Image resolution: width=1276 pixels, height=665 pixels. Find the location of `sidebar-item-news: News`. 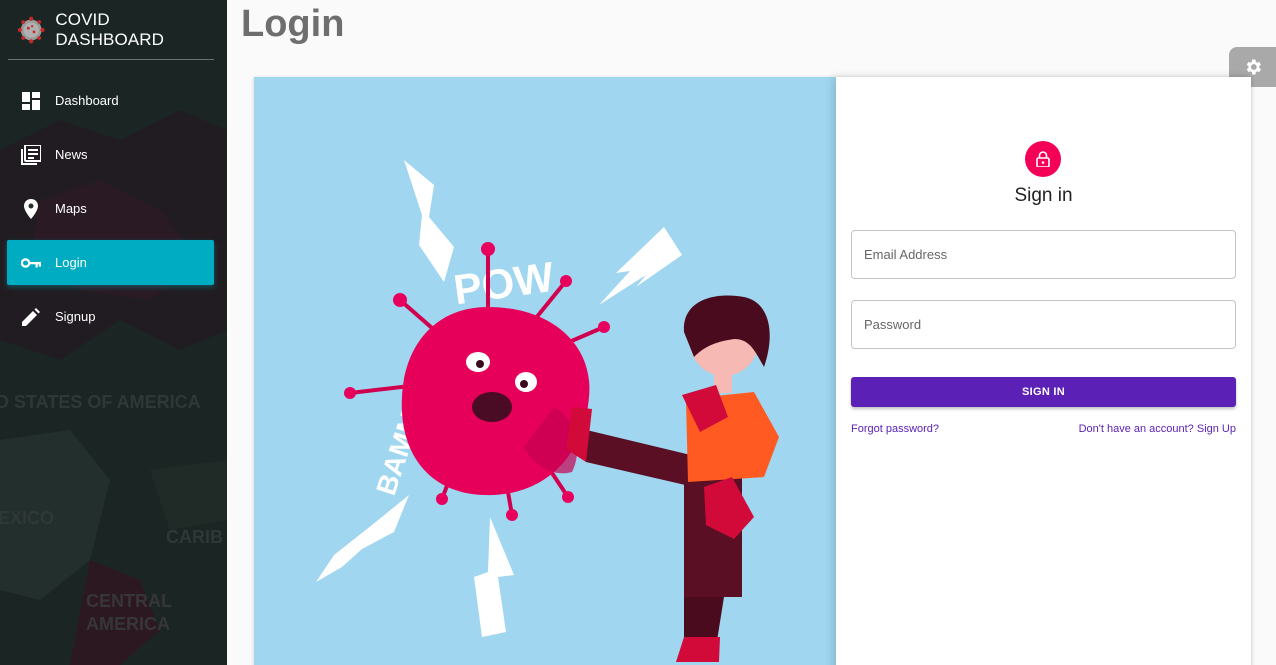

sidebar-item-news: News is located at coordinates (110, 154).